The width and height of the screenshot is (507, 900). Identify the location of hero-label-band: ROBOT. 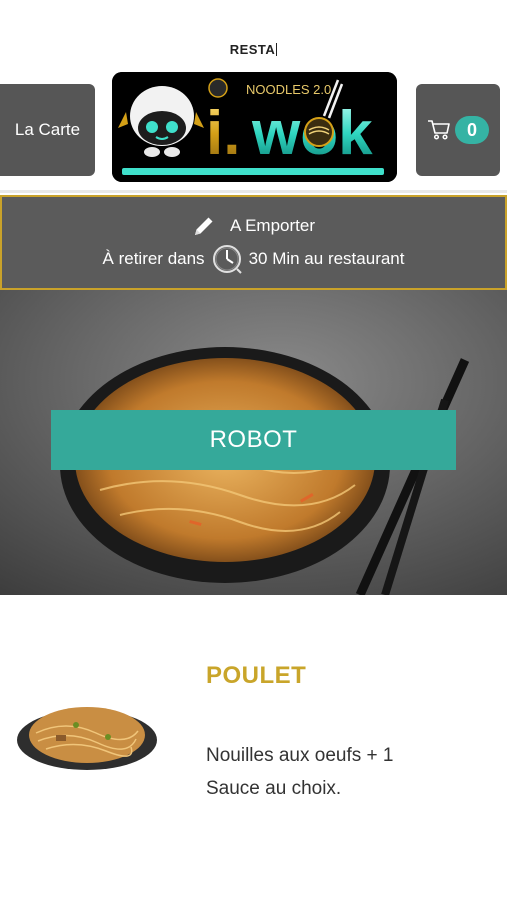
(253, 440).